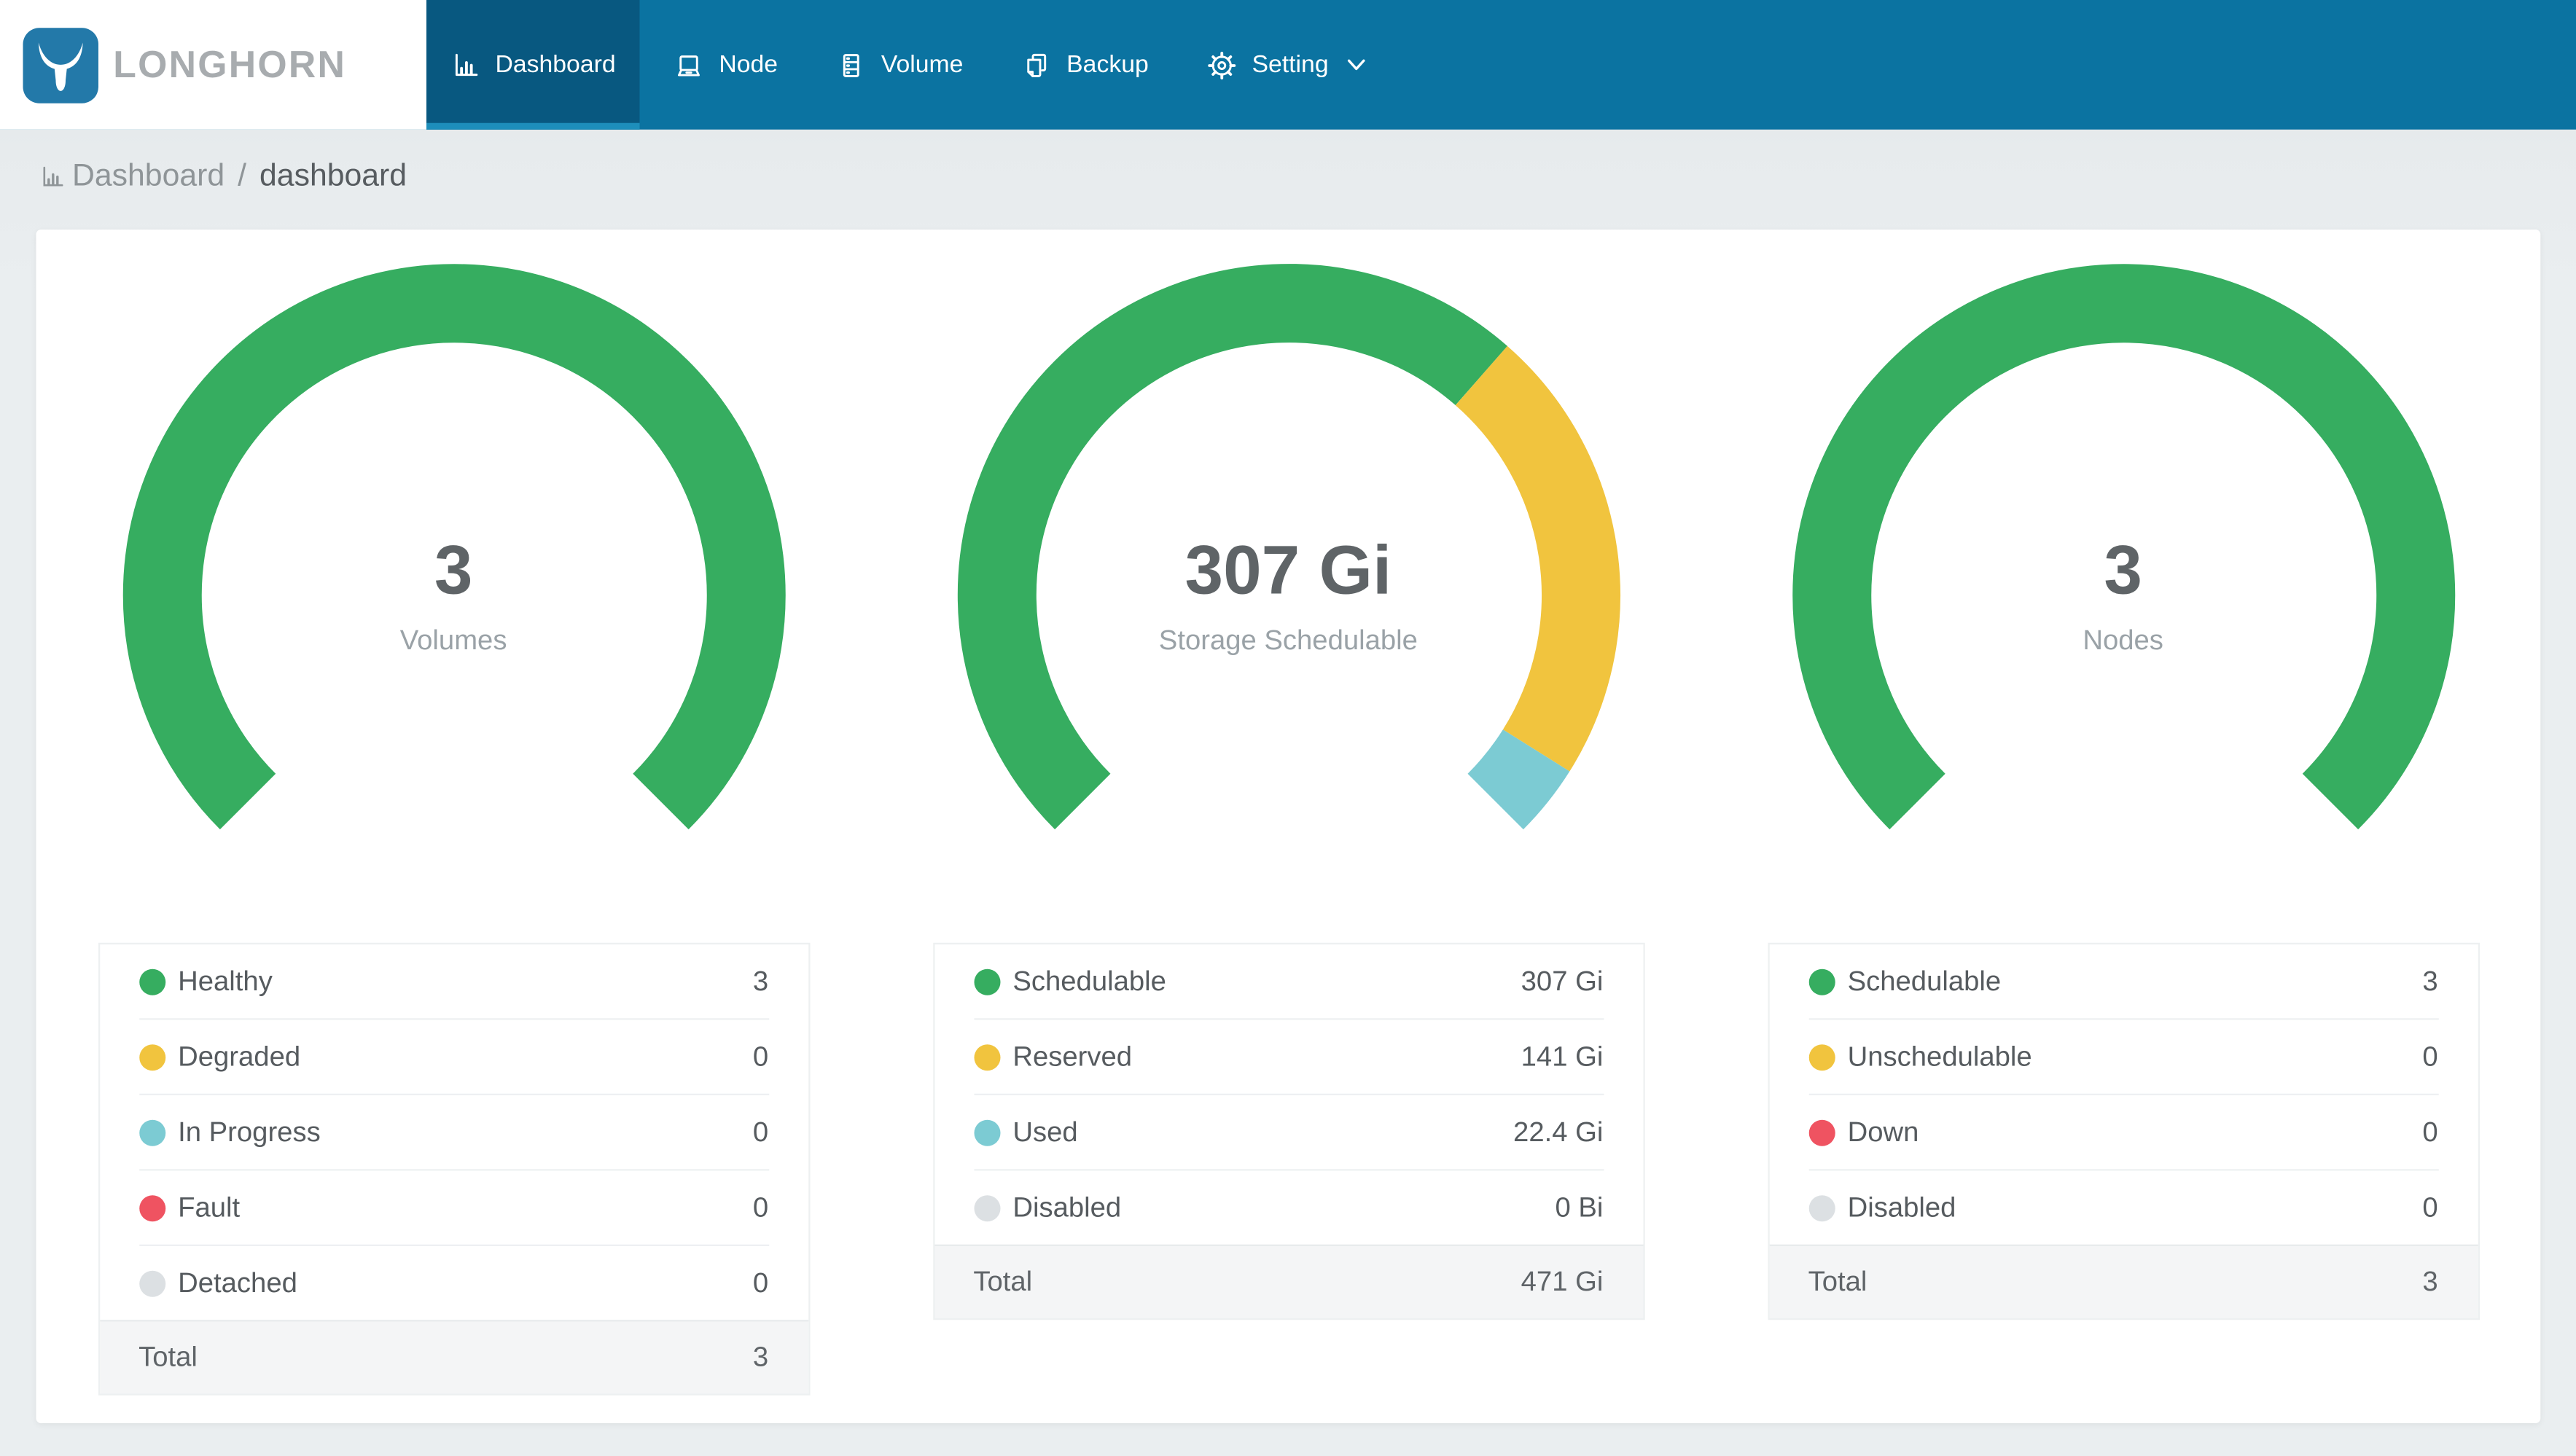 The height and width of the screenshot is (1456, 2576). I want to click on nav-item-backup: Backup, so click(1086, 65).